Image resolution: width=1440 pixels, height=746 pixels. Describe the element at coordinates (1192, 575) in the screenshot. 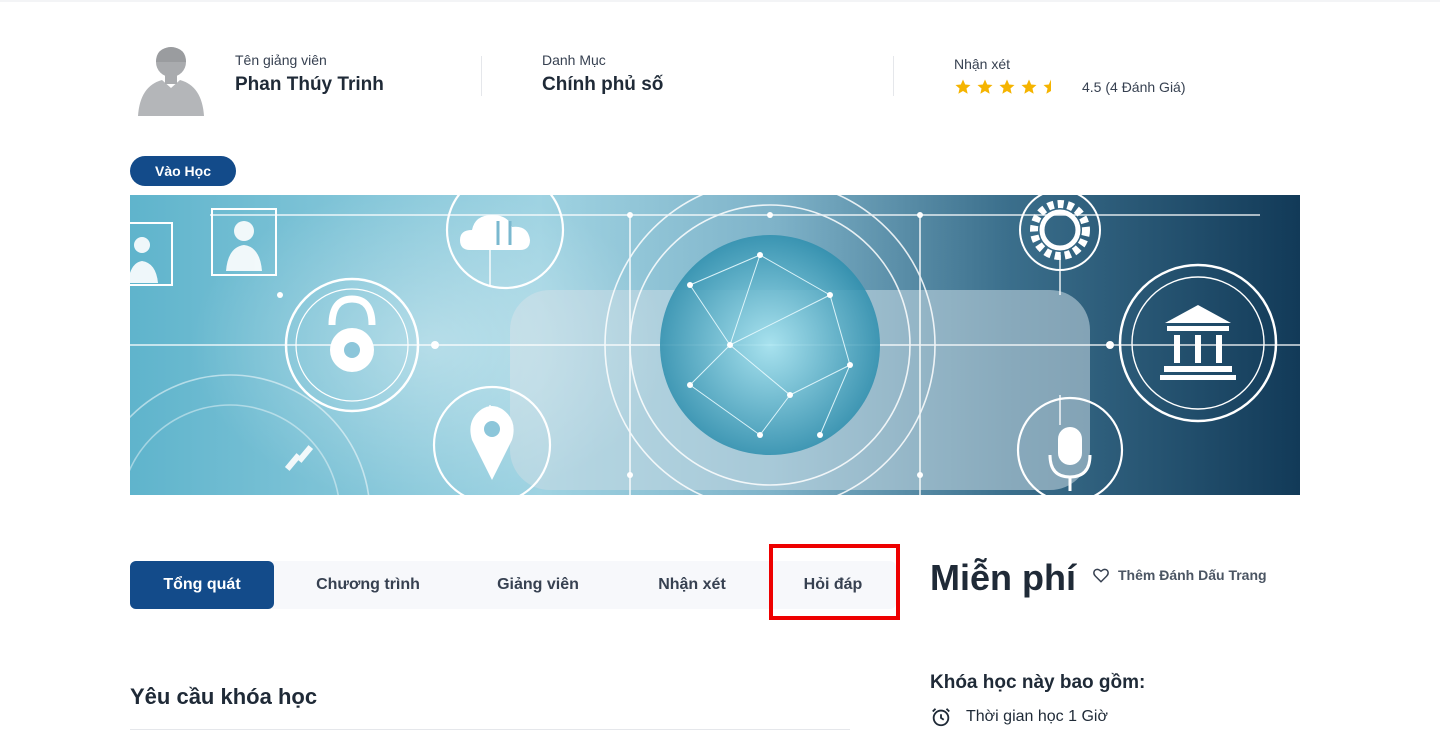

I see `bookmark-label: Thêm Đánh Dấu Trang` at that location.